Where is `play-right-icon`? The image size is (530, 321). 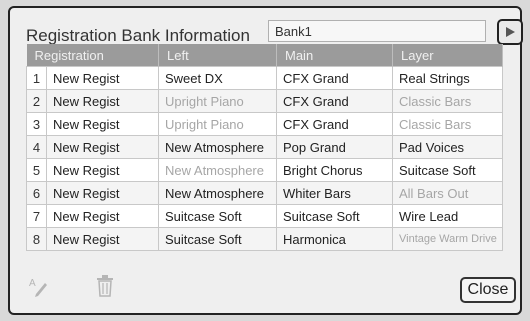
play-right-icon is located at coordinates (510, 32).